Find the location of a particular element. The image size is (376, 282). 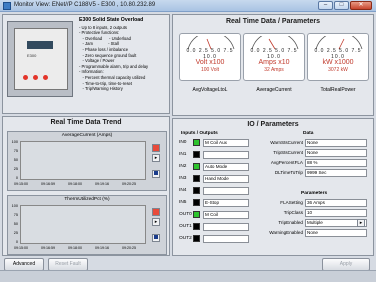

chart-title: ThermUtilizedPct (%) is located at coordinates (87, 199).